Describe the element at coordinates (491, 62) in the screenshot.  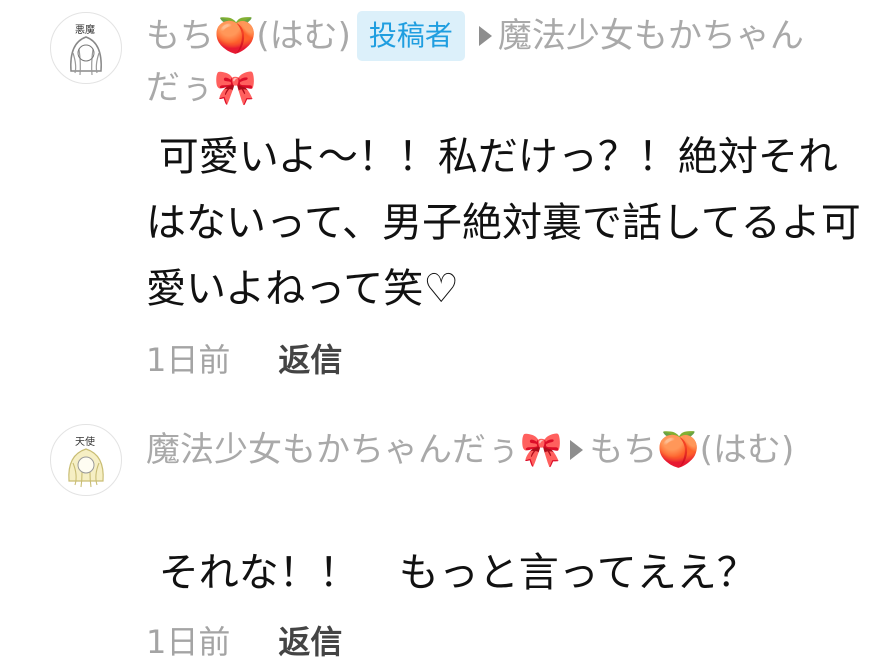
I see `comment-header: もち🍑(はむ) 投稿者 魔法少女もかちゃんだぅ🎀` at that location.